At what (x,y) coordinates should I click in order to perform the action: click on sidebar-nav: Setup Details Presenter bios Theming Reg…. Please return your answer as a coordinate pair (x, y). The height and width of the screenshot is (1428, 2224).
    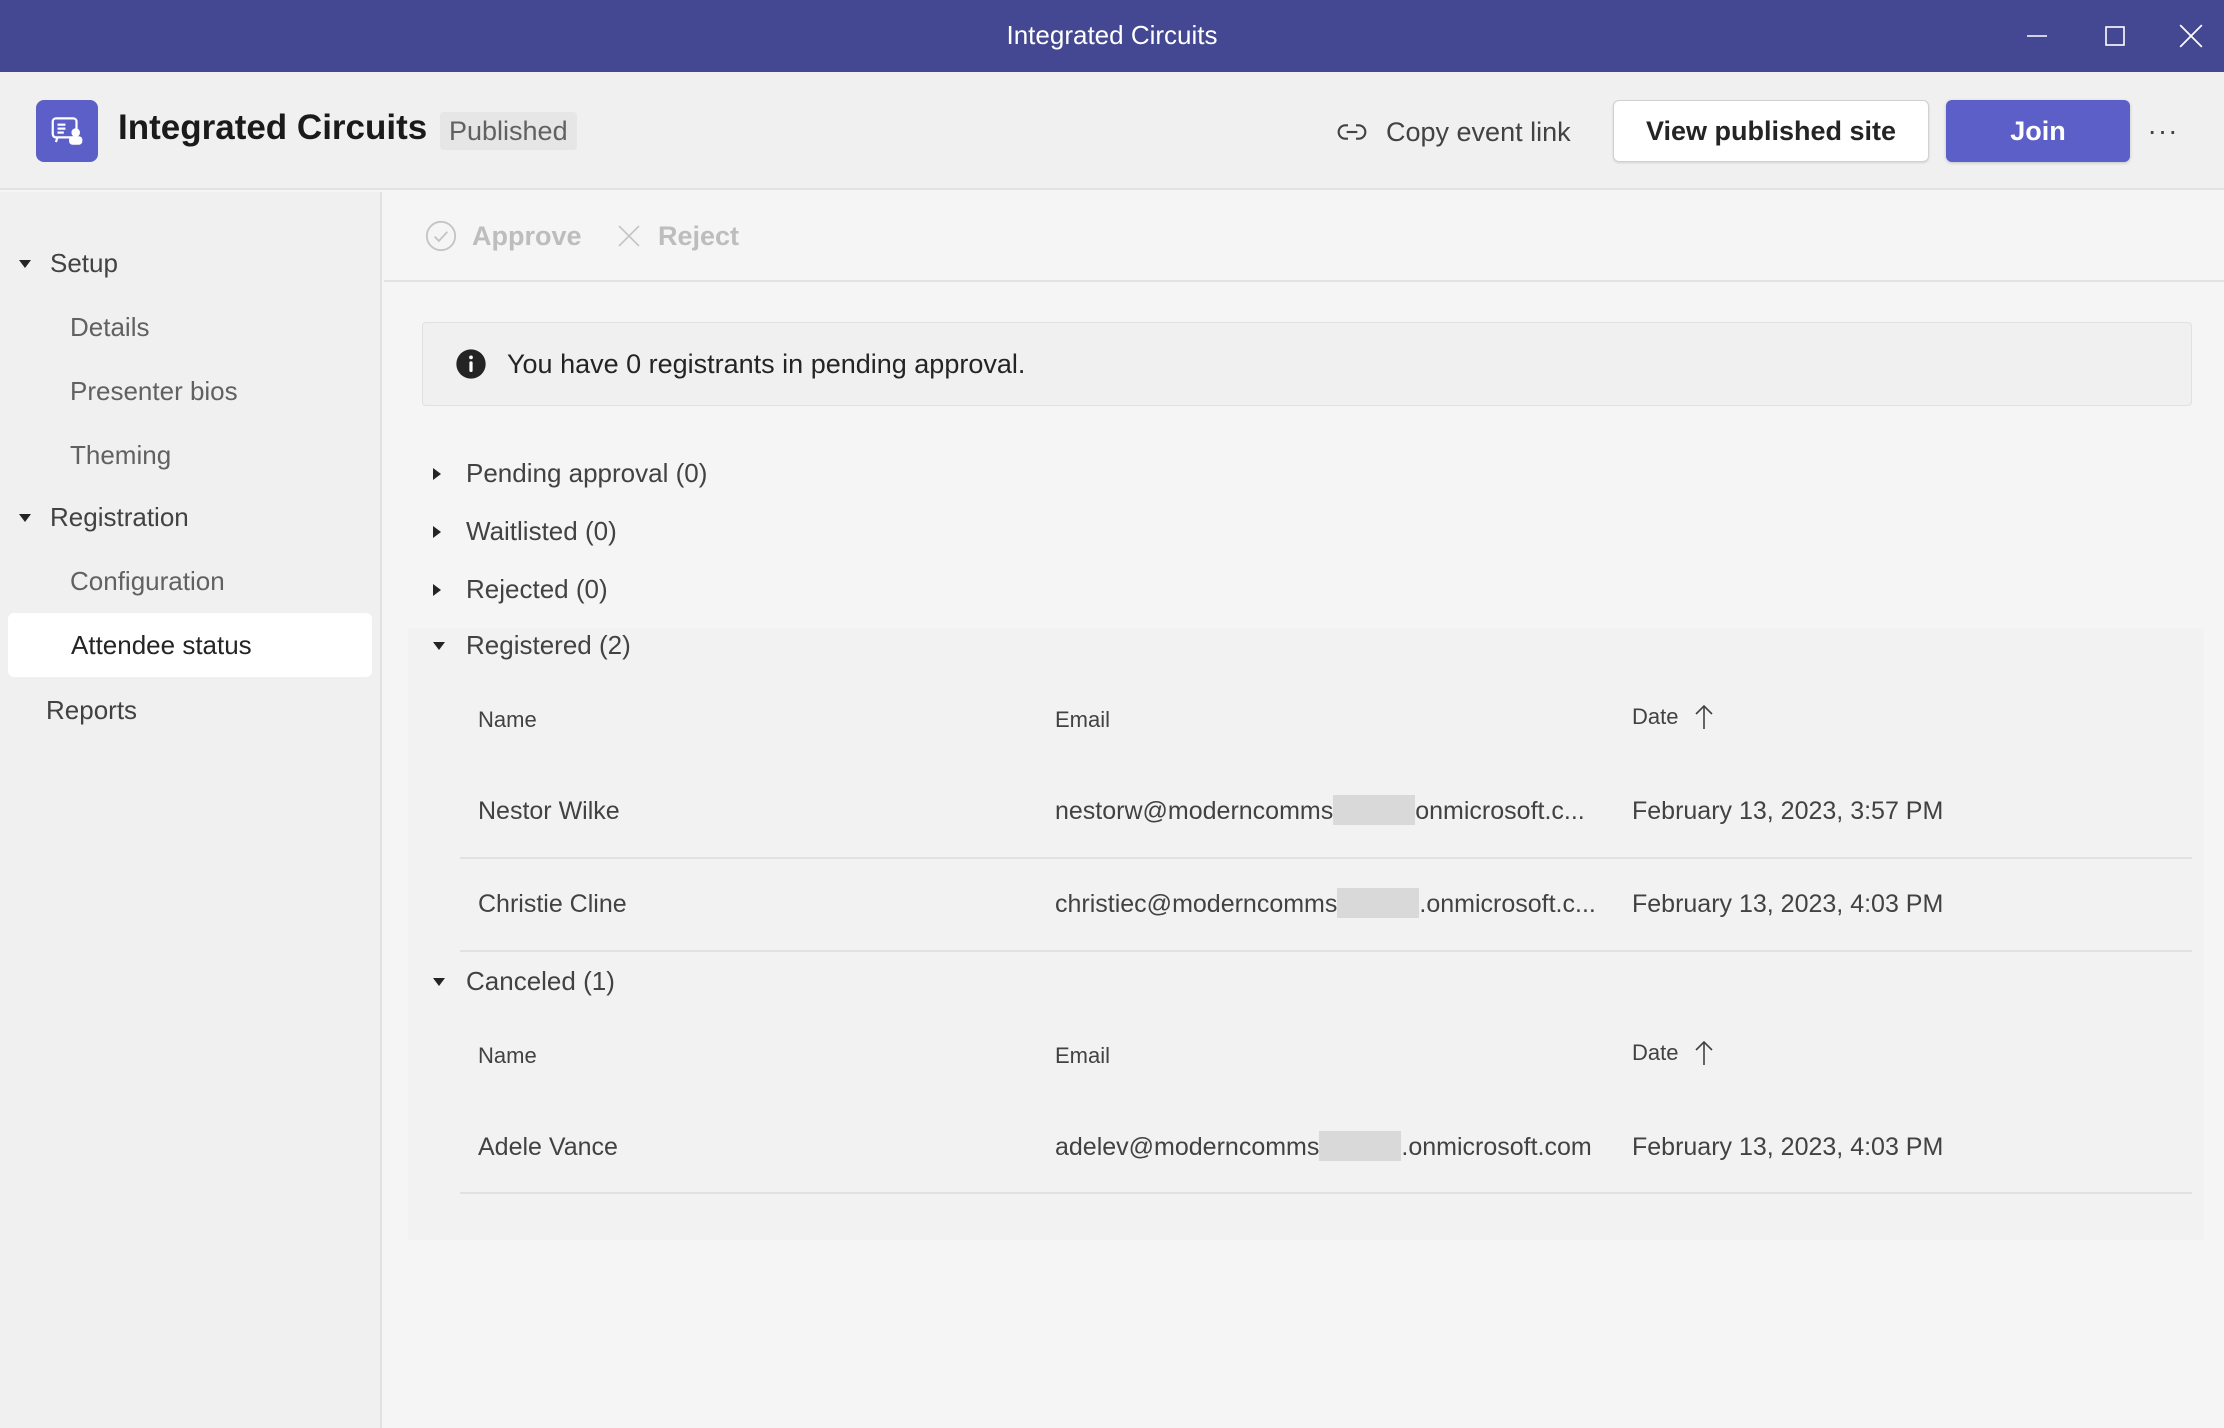
    Looking at the image, I should click on (191, 810).